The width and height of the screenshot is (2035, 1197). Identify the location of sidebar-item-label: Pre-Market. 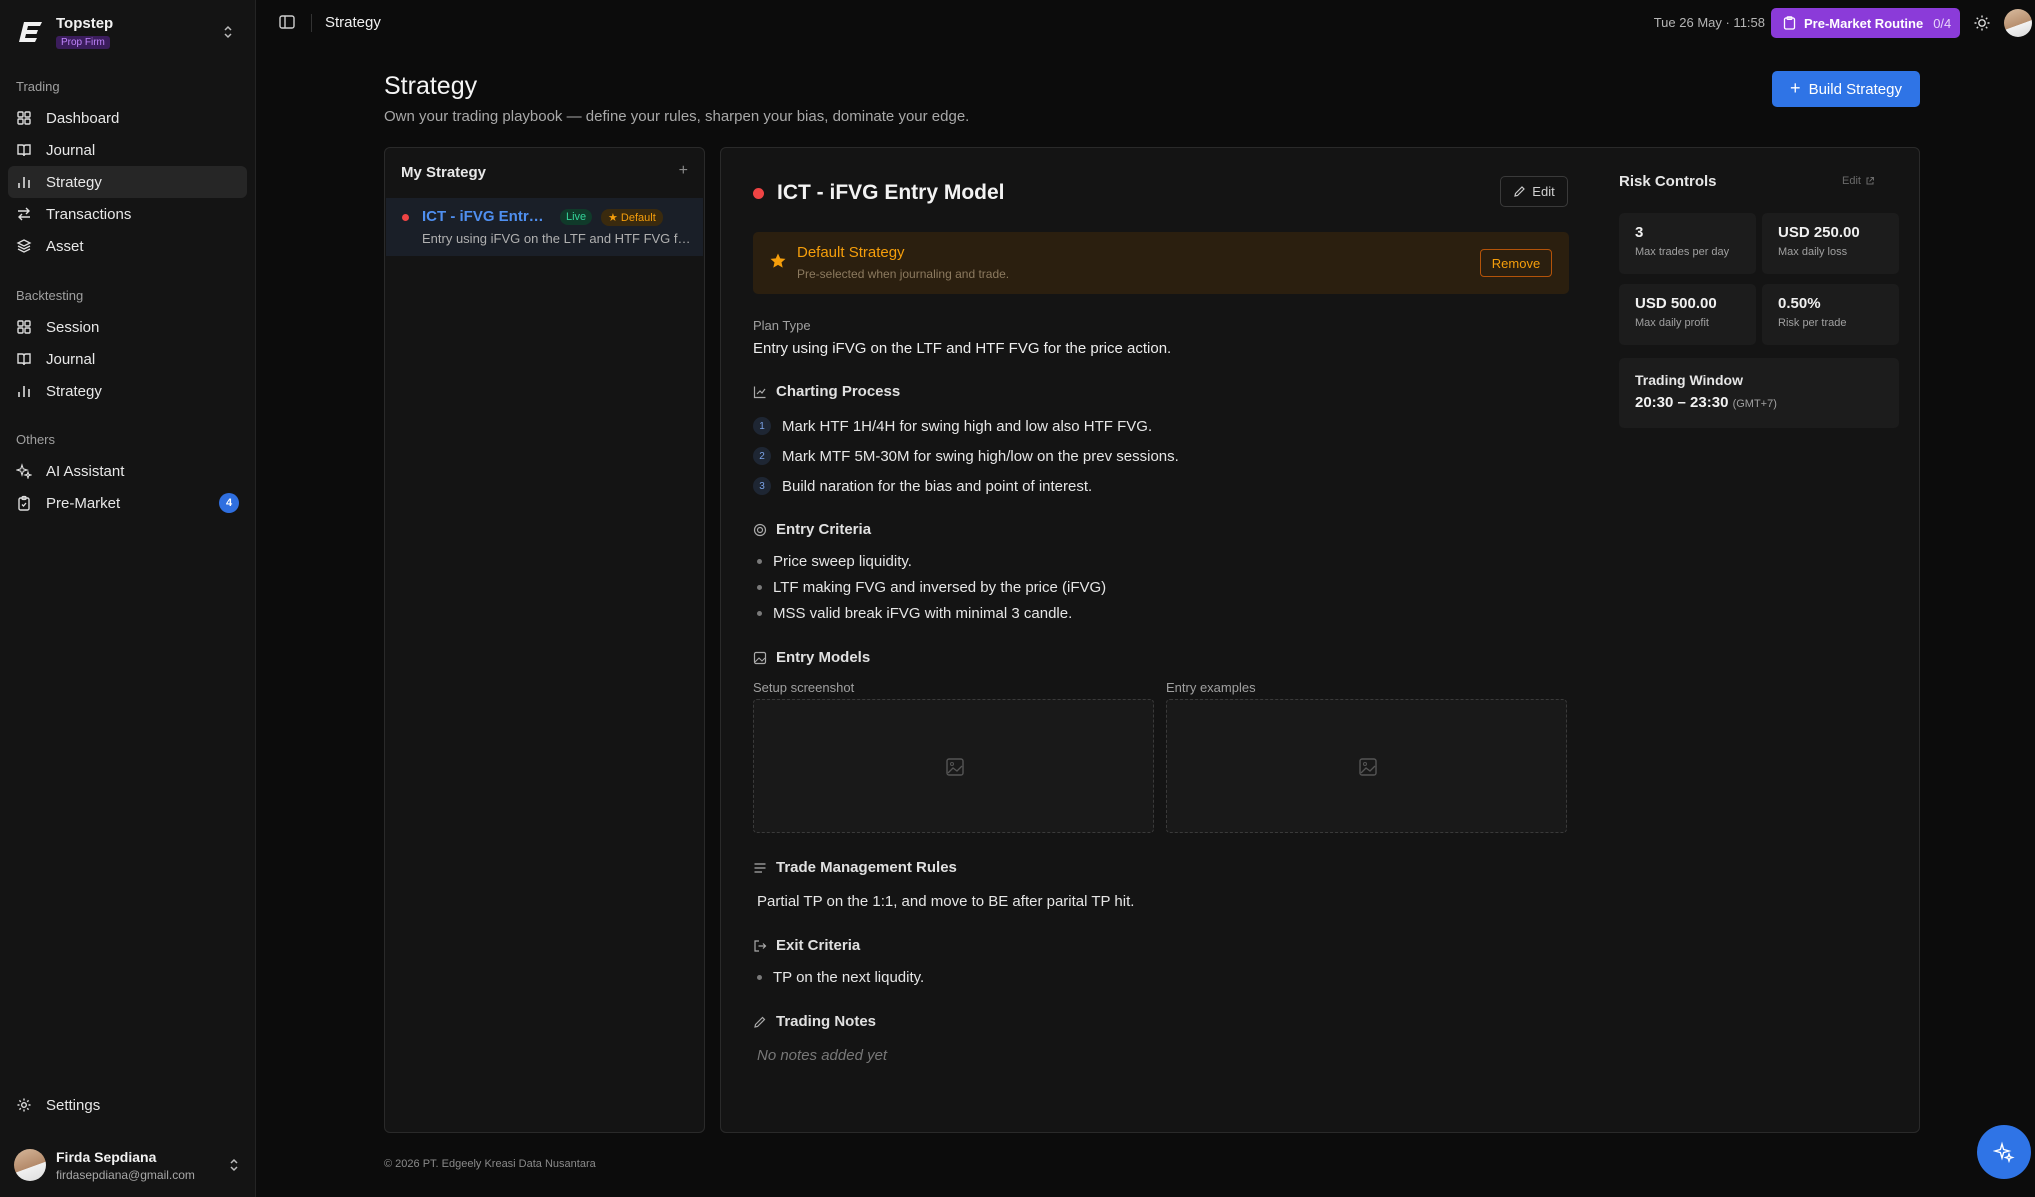
(83, 503).